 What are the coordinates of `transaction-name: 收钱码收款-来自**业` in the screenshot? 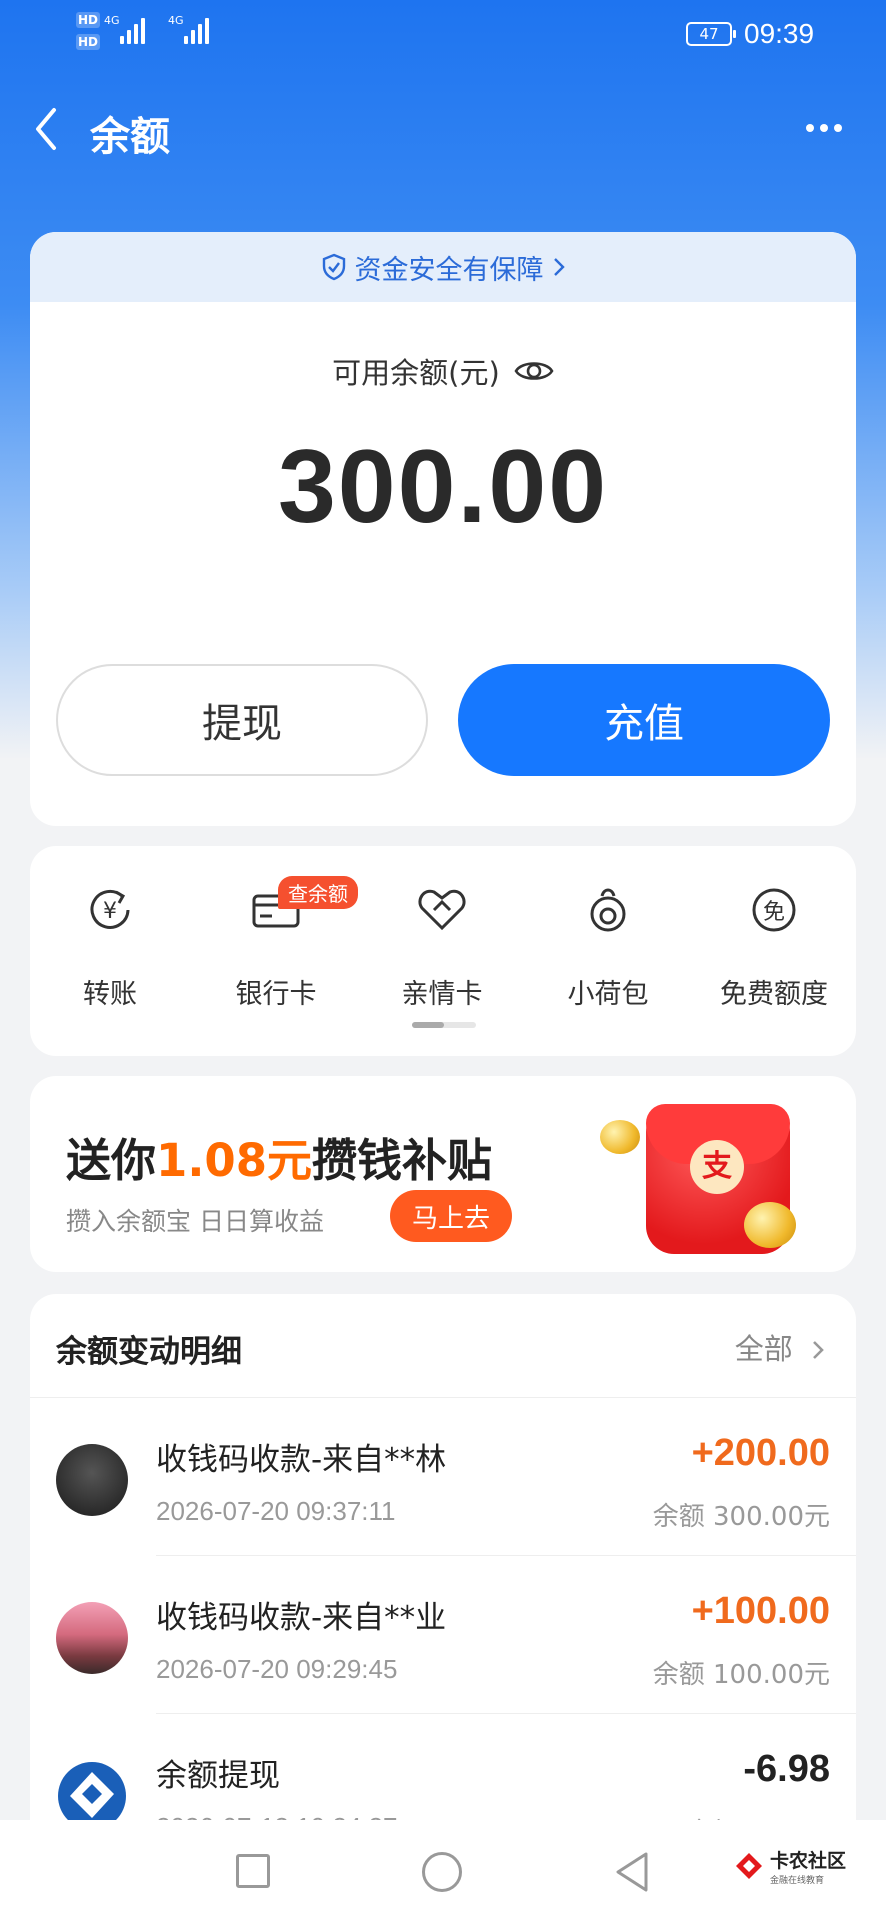 It's located at (301, 1618).